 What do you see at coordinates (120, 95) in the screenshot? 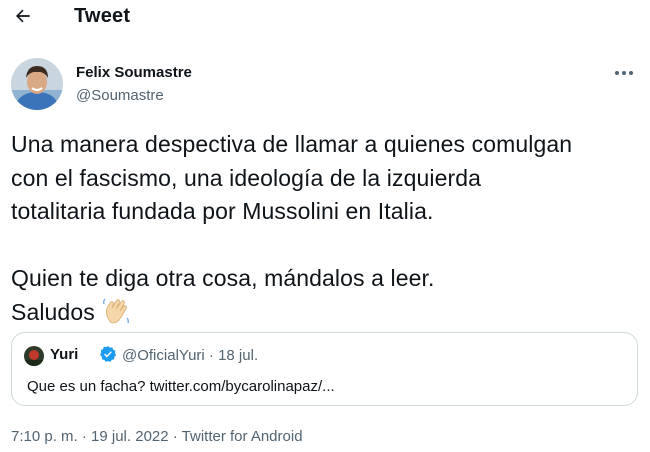
I see `author-handle: @Soumastre` at bounding box center [120, 95].